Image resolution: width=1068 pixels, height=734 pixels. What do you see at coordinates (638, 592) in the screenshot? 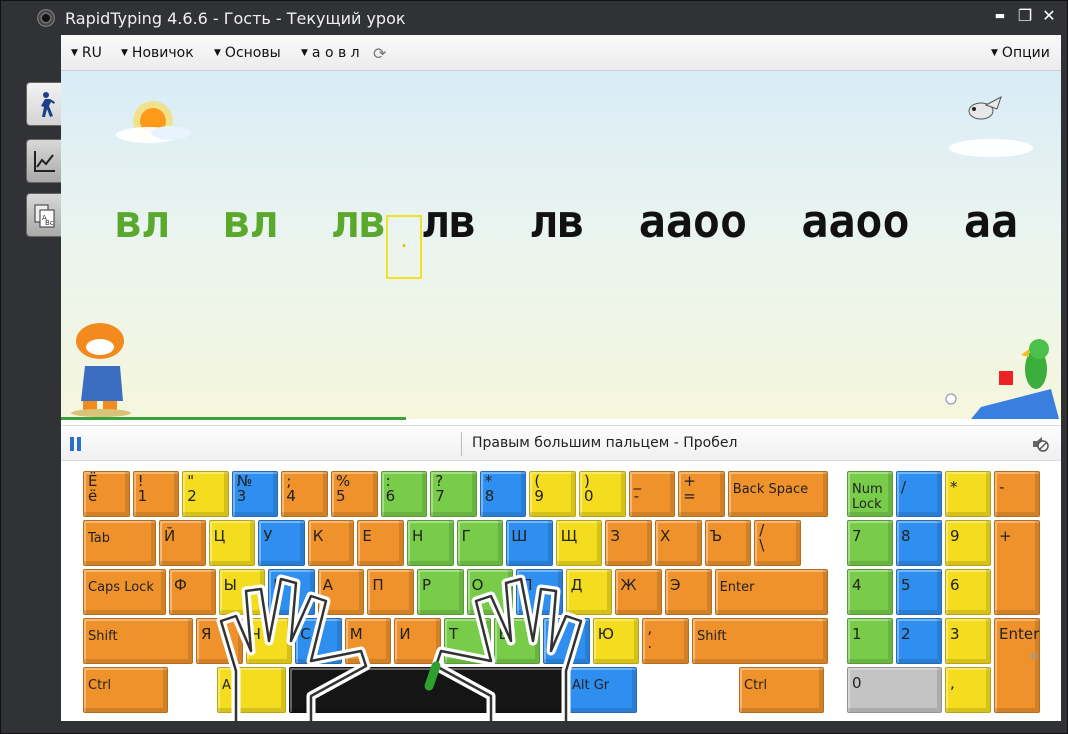
I see `key-ж: Ж` at bounding box center [638, 592].